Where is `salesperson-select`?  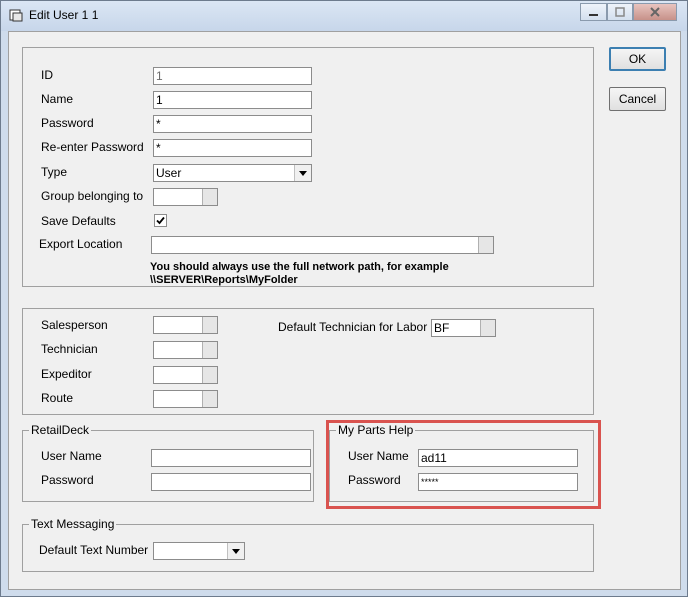 salesperson-select is located at coordinates (185, 325).